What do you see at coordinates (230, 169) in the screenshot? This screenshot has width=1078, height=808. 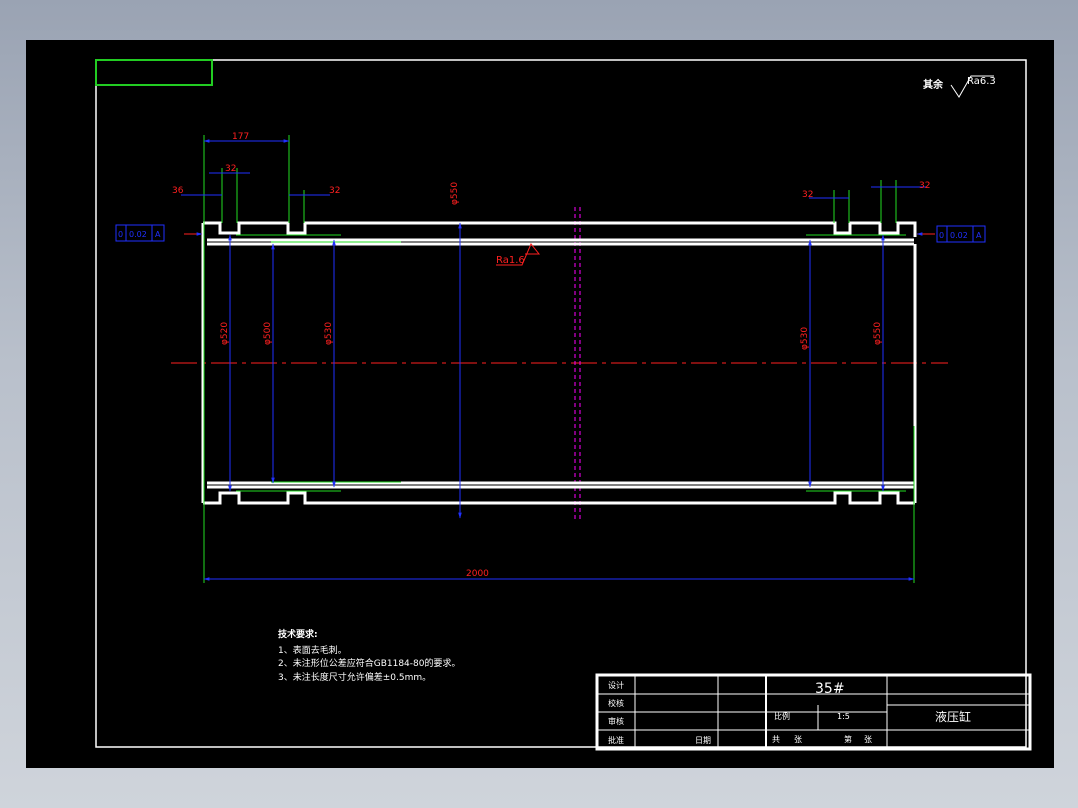 I see `dim-left-groove: 32` at bounding box center [230, 169].